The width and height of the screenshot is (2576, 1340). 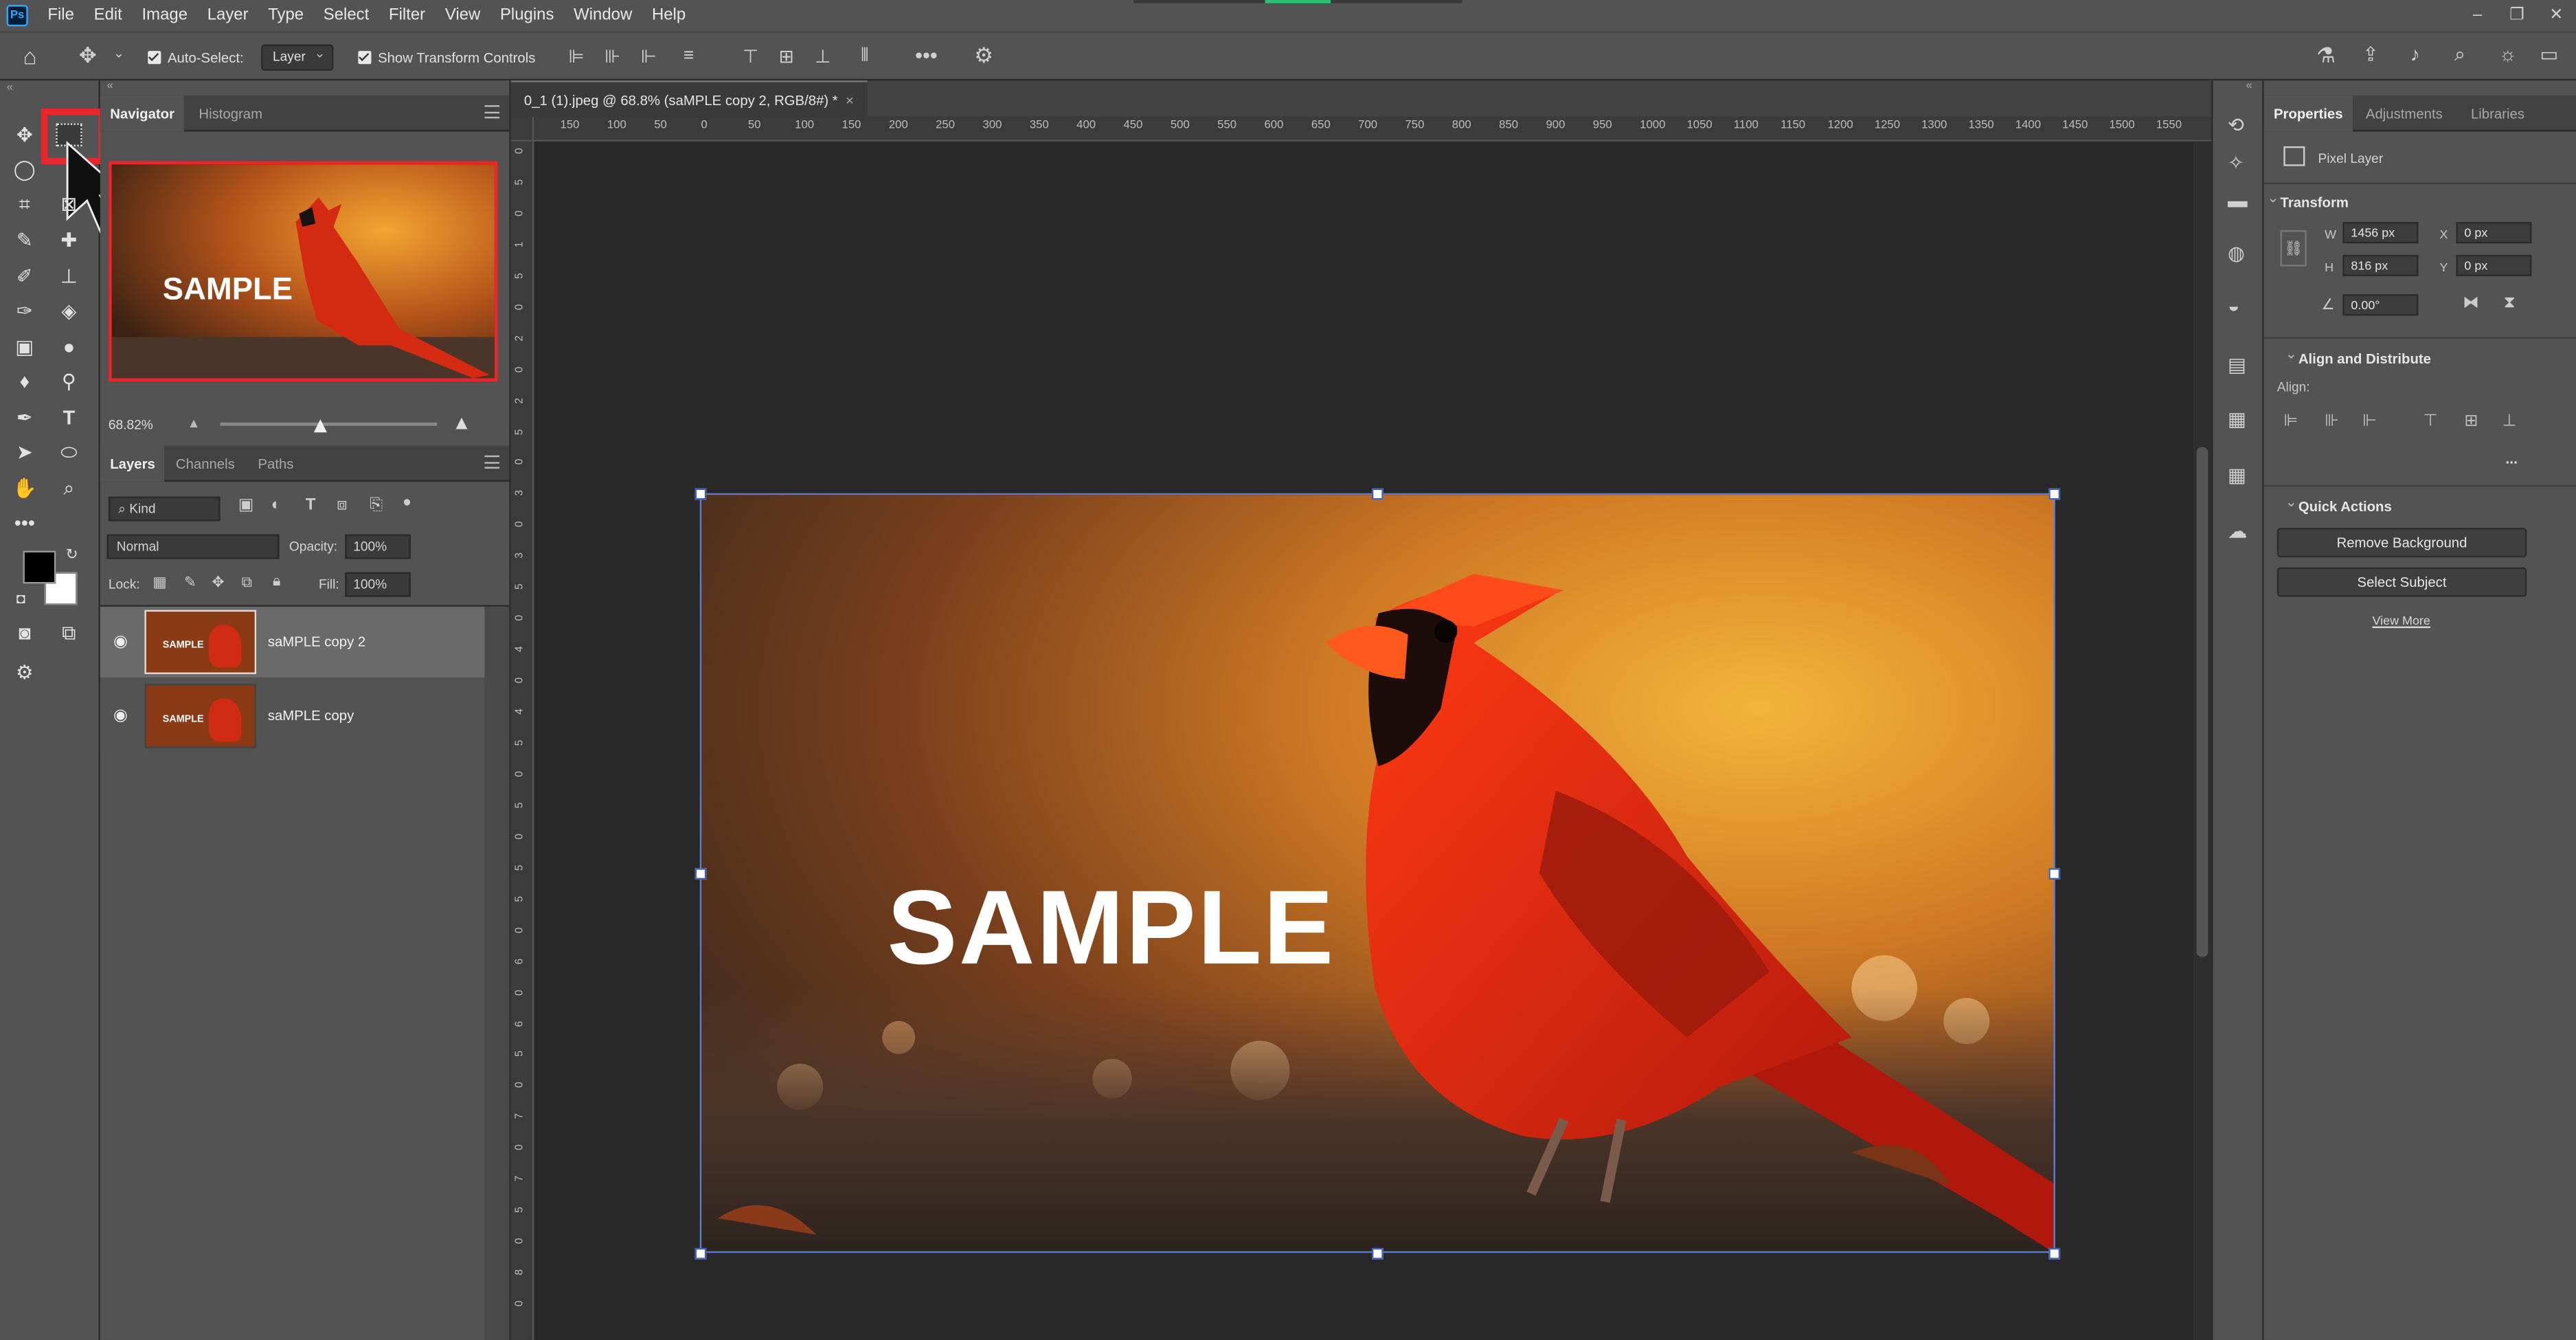 What do you see at coordinates (133, 463) in the screenshot?
I see `tab-layers: Layers` at bounding box center [133, 463].